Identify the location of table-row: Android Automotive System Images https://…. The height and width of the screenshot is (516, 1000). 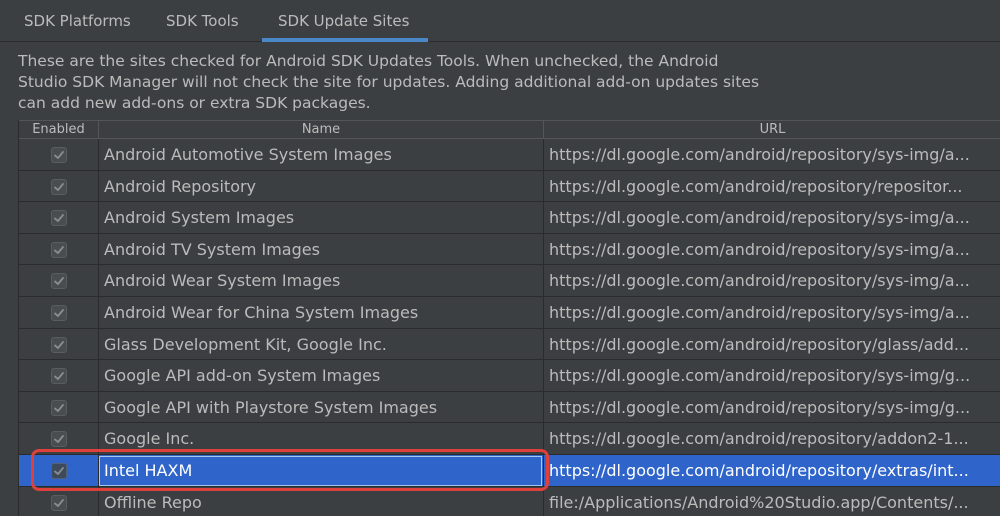
(509, 155).